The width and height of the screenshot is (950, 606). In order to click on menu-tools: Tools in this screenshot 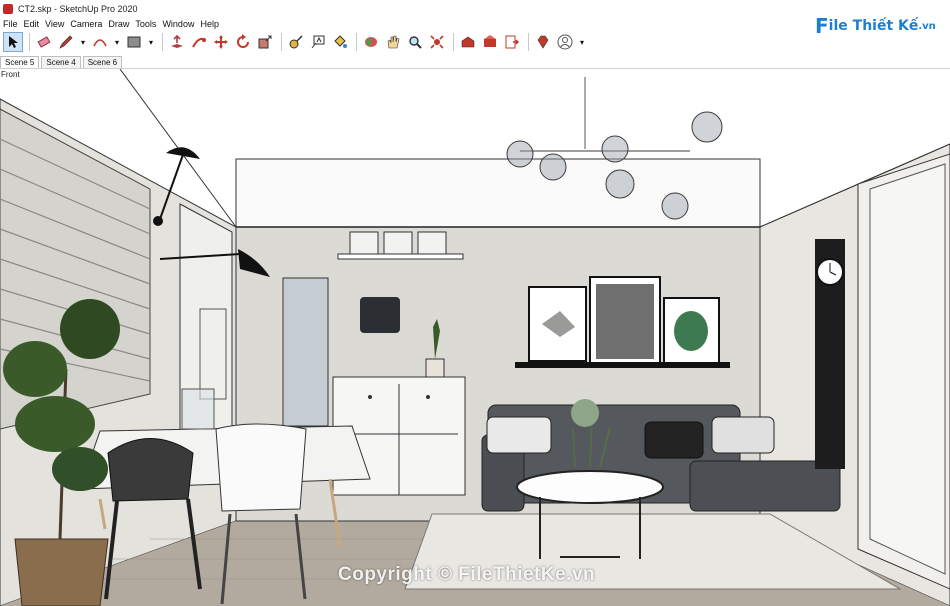, I will do `click(145, 24)`.